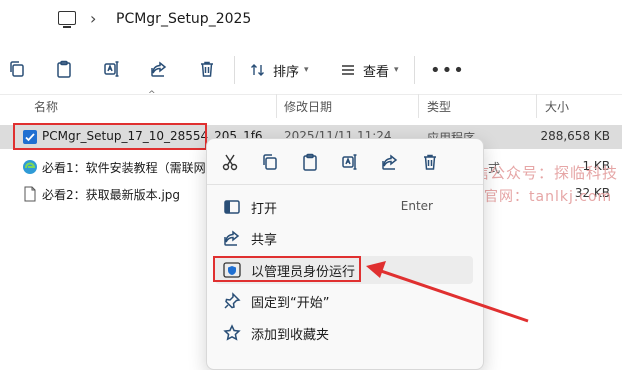 The image size is (622, 370). What do you see at coordinates (93, 18) in the screenshot?
I see `chevron-right-icon: ›` at bounding box center [93, 18].